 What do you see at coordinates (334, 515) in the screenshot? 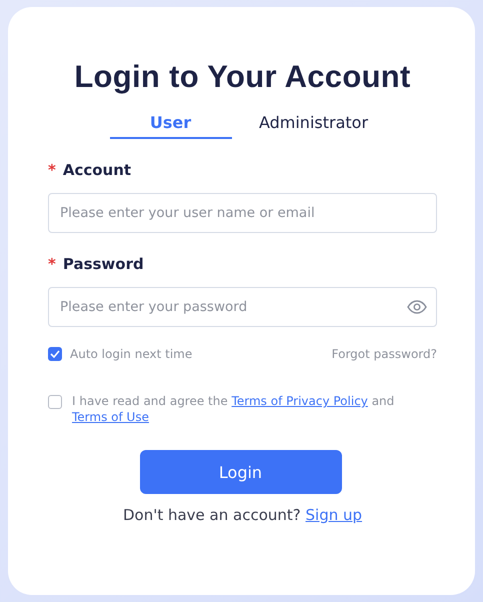
I see `sign-up-link: Sign up` at bounding box center [334, 515].